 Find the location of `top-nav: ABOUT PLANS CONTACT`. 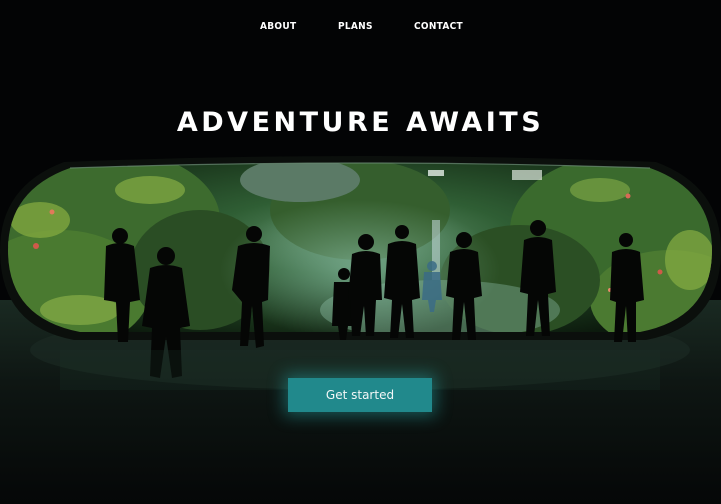

top-nav: ABOUT PLANS CONTACT is located at coordinates (360, 27).